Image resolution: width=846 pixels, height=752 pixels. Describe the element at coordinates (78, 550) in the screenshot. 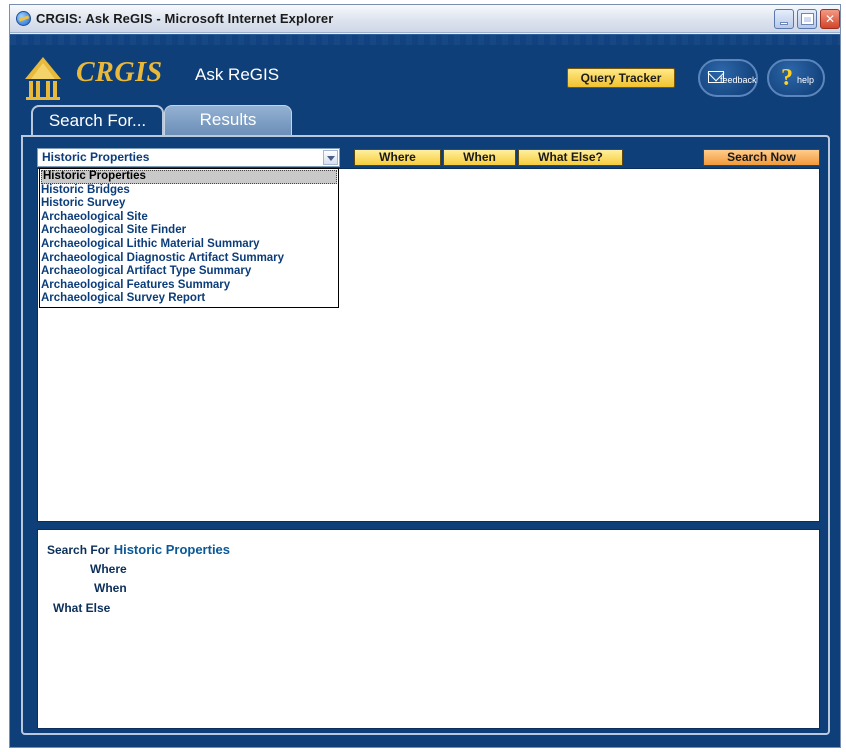

I see `summary-search-for-label: Search For` at that location.